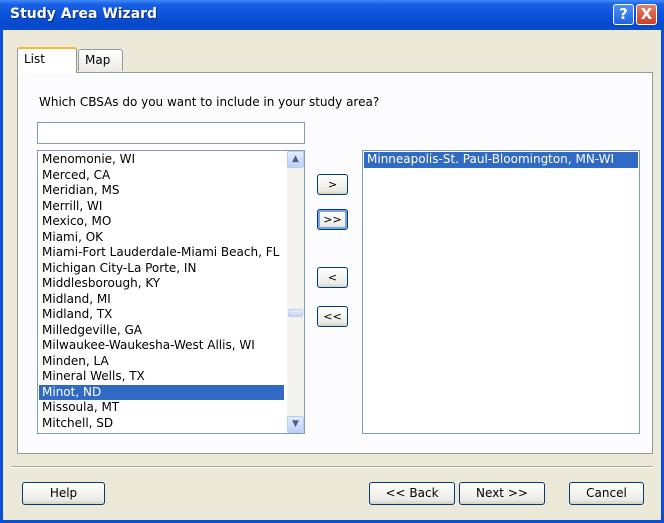 The width and height of the screenshot is (664, 523). I want to click on list-item: Minot, ND, so click(161, 392).